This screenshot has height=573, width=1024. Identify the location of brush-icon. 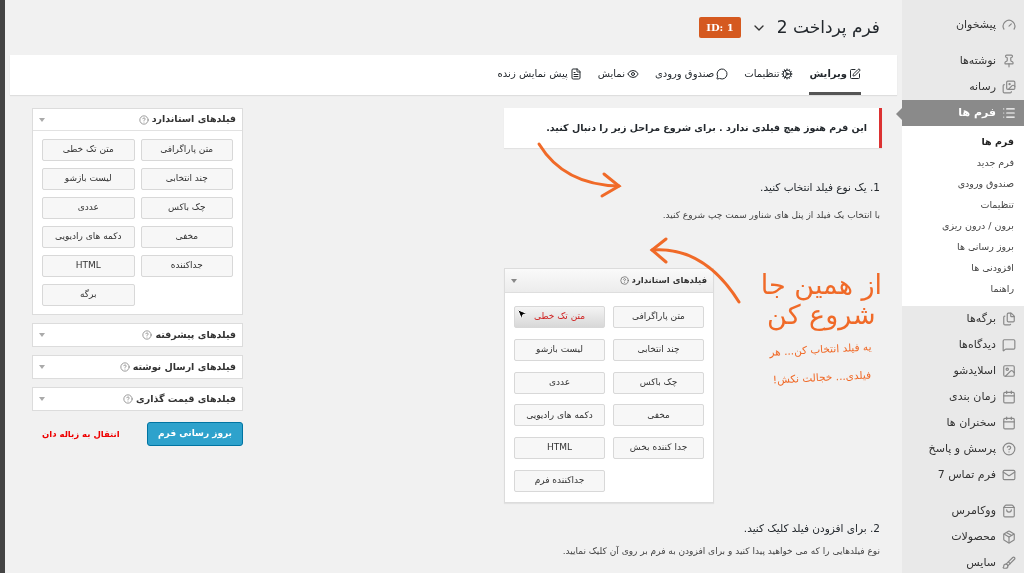
(1009, 563).